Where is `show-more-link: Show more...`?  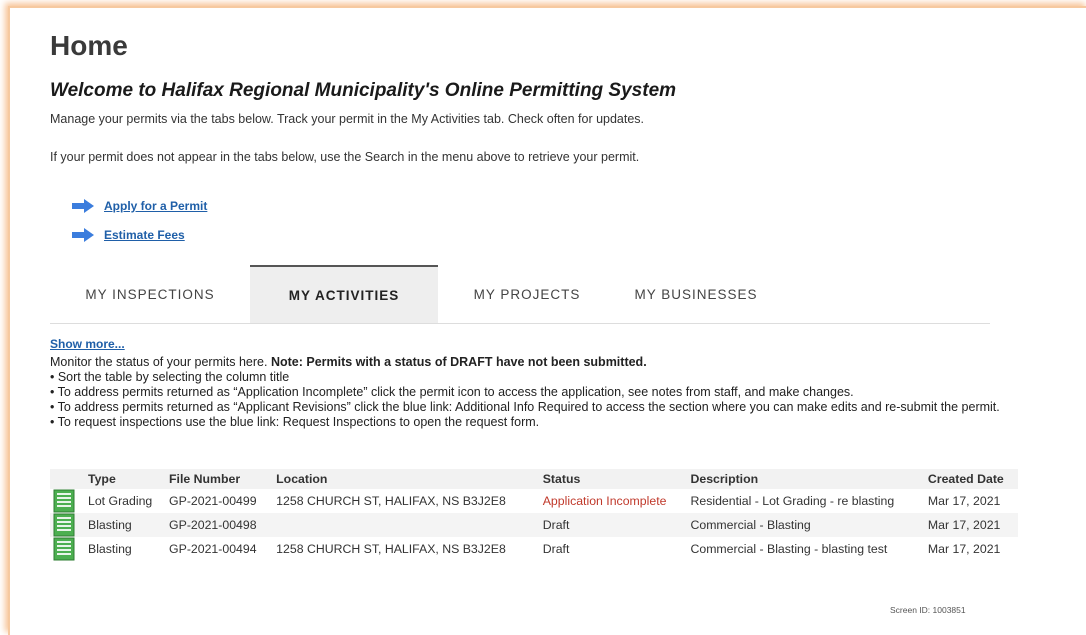 show-more-link: Show more... is located at coordinates (87, 344).